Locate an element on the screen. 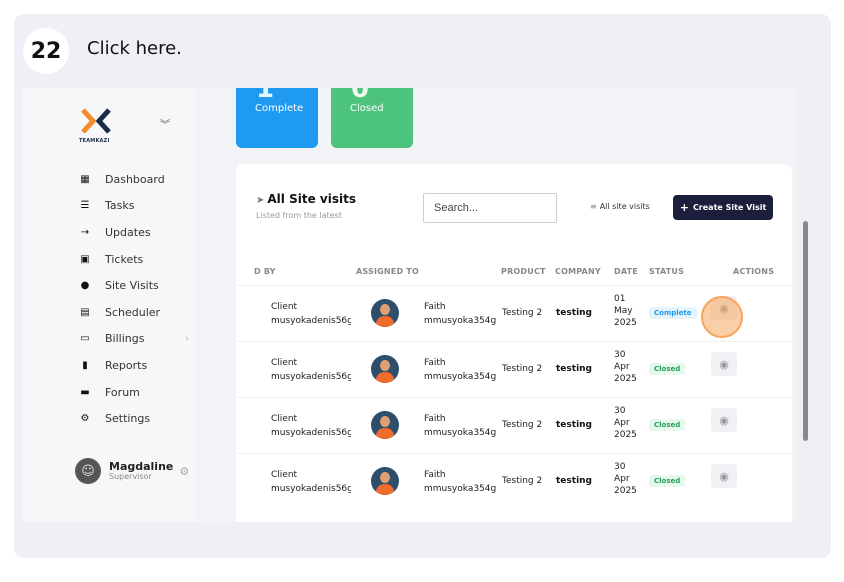 The image size is (844, 582). tasks-icon: ☰ is located at coordinates (85, 206).